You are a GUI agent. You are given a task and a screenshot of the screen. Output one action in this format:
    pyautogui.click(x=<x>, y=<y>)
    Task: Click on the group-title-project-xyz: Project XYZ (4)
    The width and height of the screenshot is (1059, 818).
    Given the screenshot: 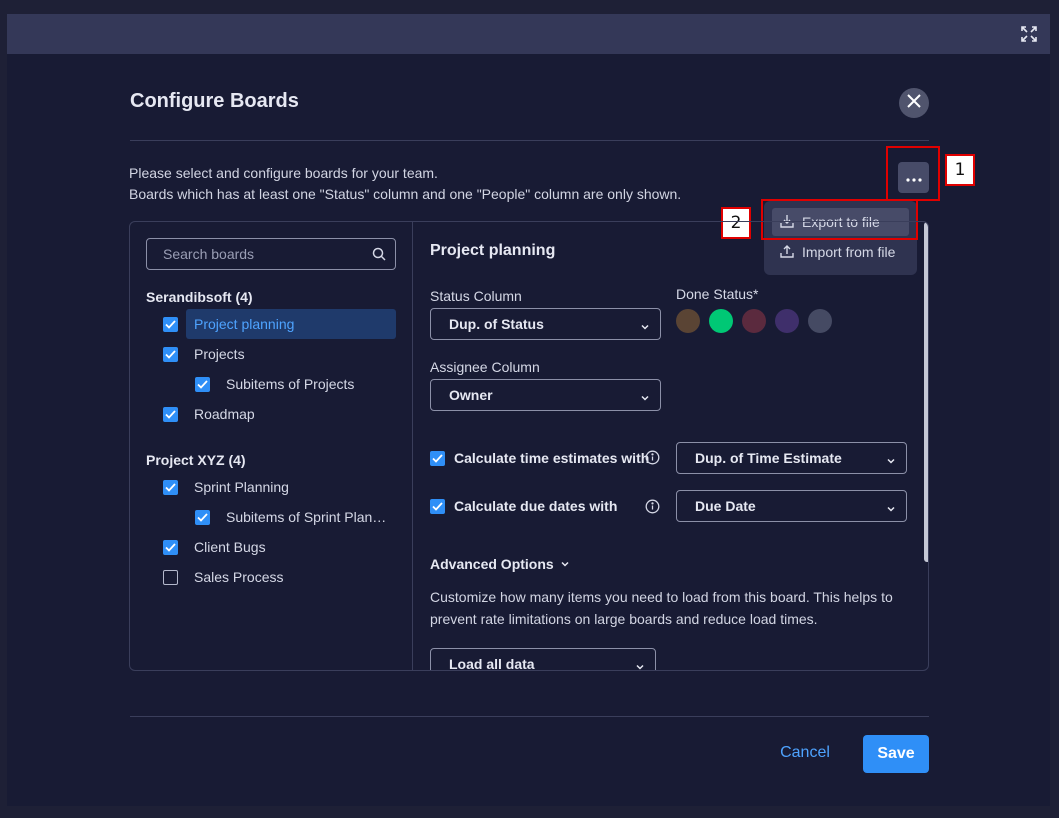 What is the action you would take?
    pyautogui.click(x=196, y=460)
    